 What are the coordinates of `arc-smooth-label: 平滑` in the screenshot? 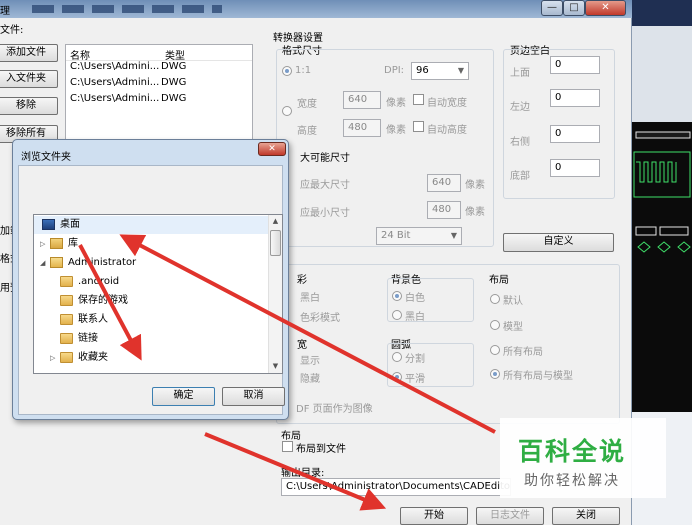 It's located at (415, 379).